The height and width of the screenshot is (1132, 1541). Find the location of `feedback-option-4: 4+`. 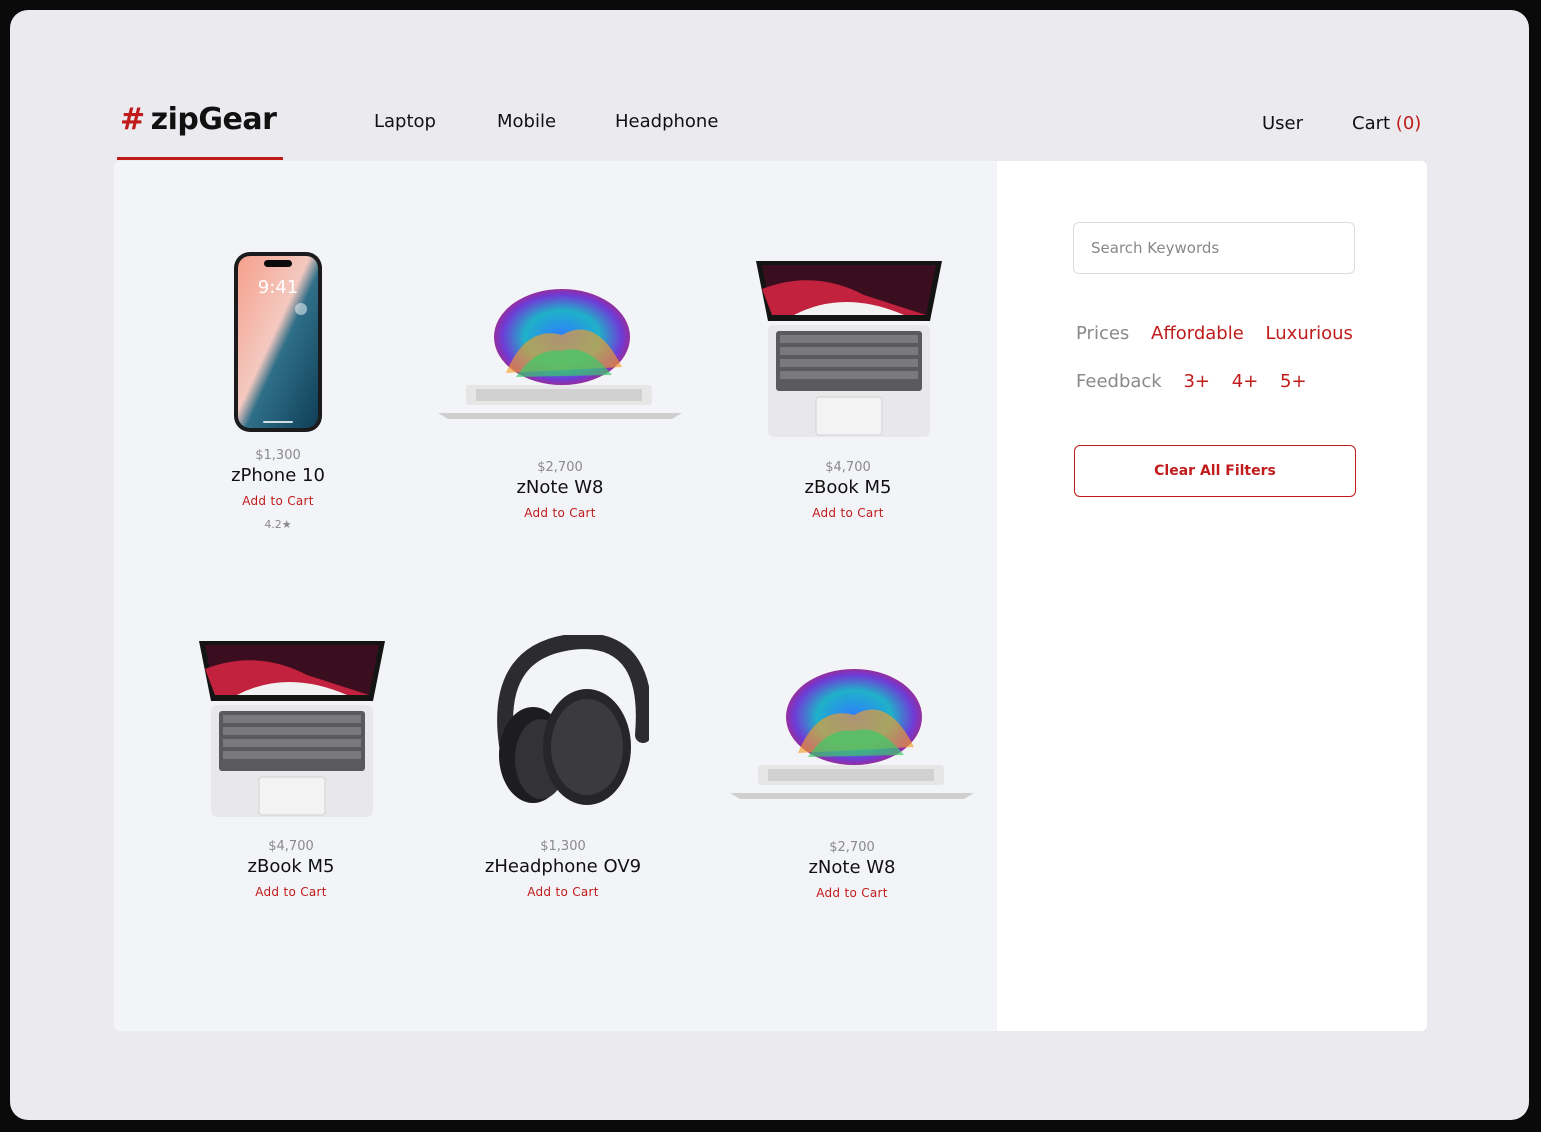

feedback-option-4: 4+ is located at coordinates (1245, 381).